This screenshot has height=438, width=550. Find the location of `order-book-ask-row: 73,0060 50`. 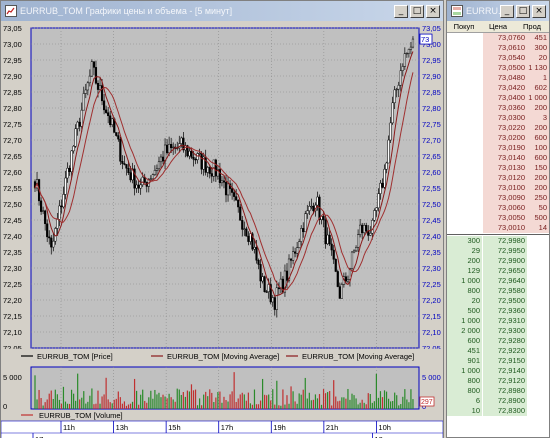

order-book-ask-row: 73,0060 50 is located at coordinates (498, 208).